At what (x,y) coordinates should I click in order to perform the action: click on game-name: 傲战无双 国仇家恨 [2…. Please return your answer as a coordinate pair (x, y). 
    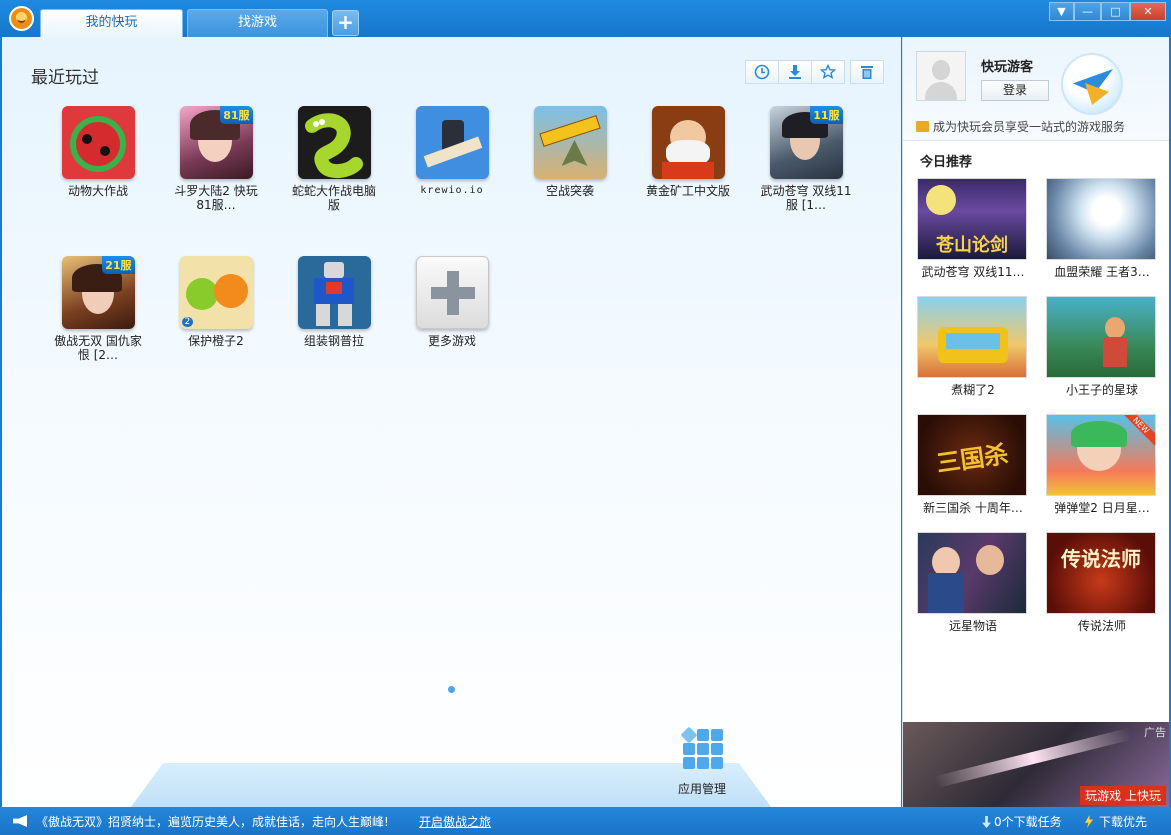
    Looking at the image, I should click on (98, 348).